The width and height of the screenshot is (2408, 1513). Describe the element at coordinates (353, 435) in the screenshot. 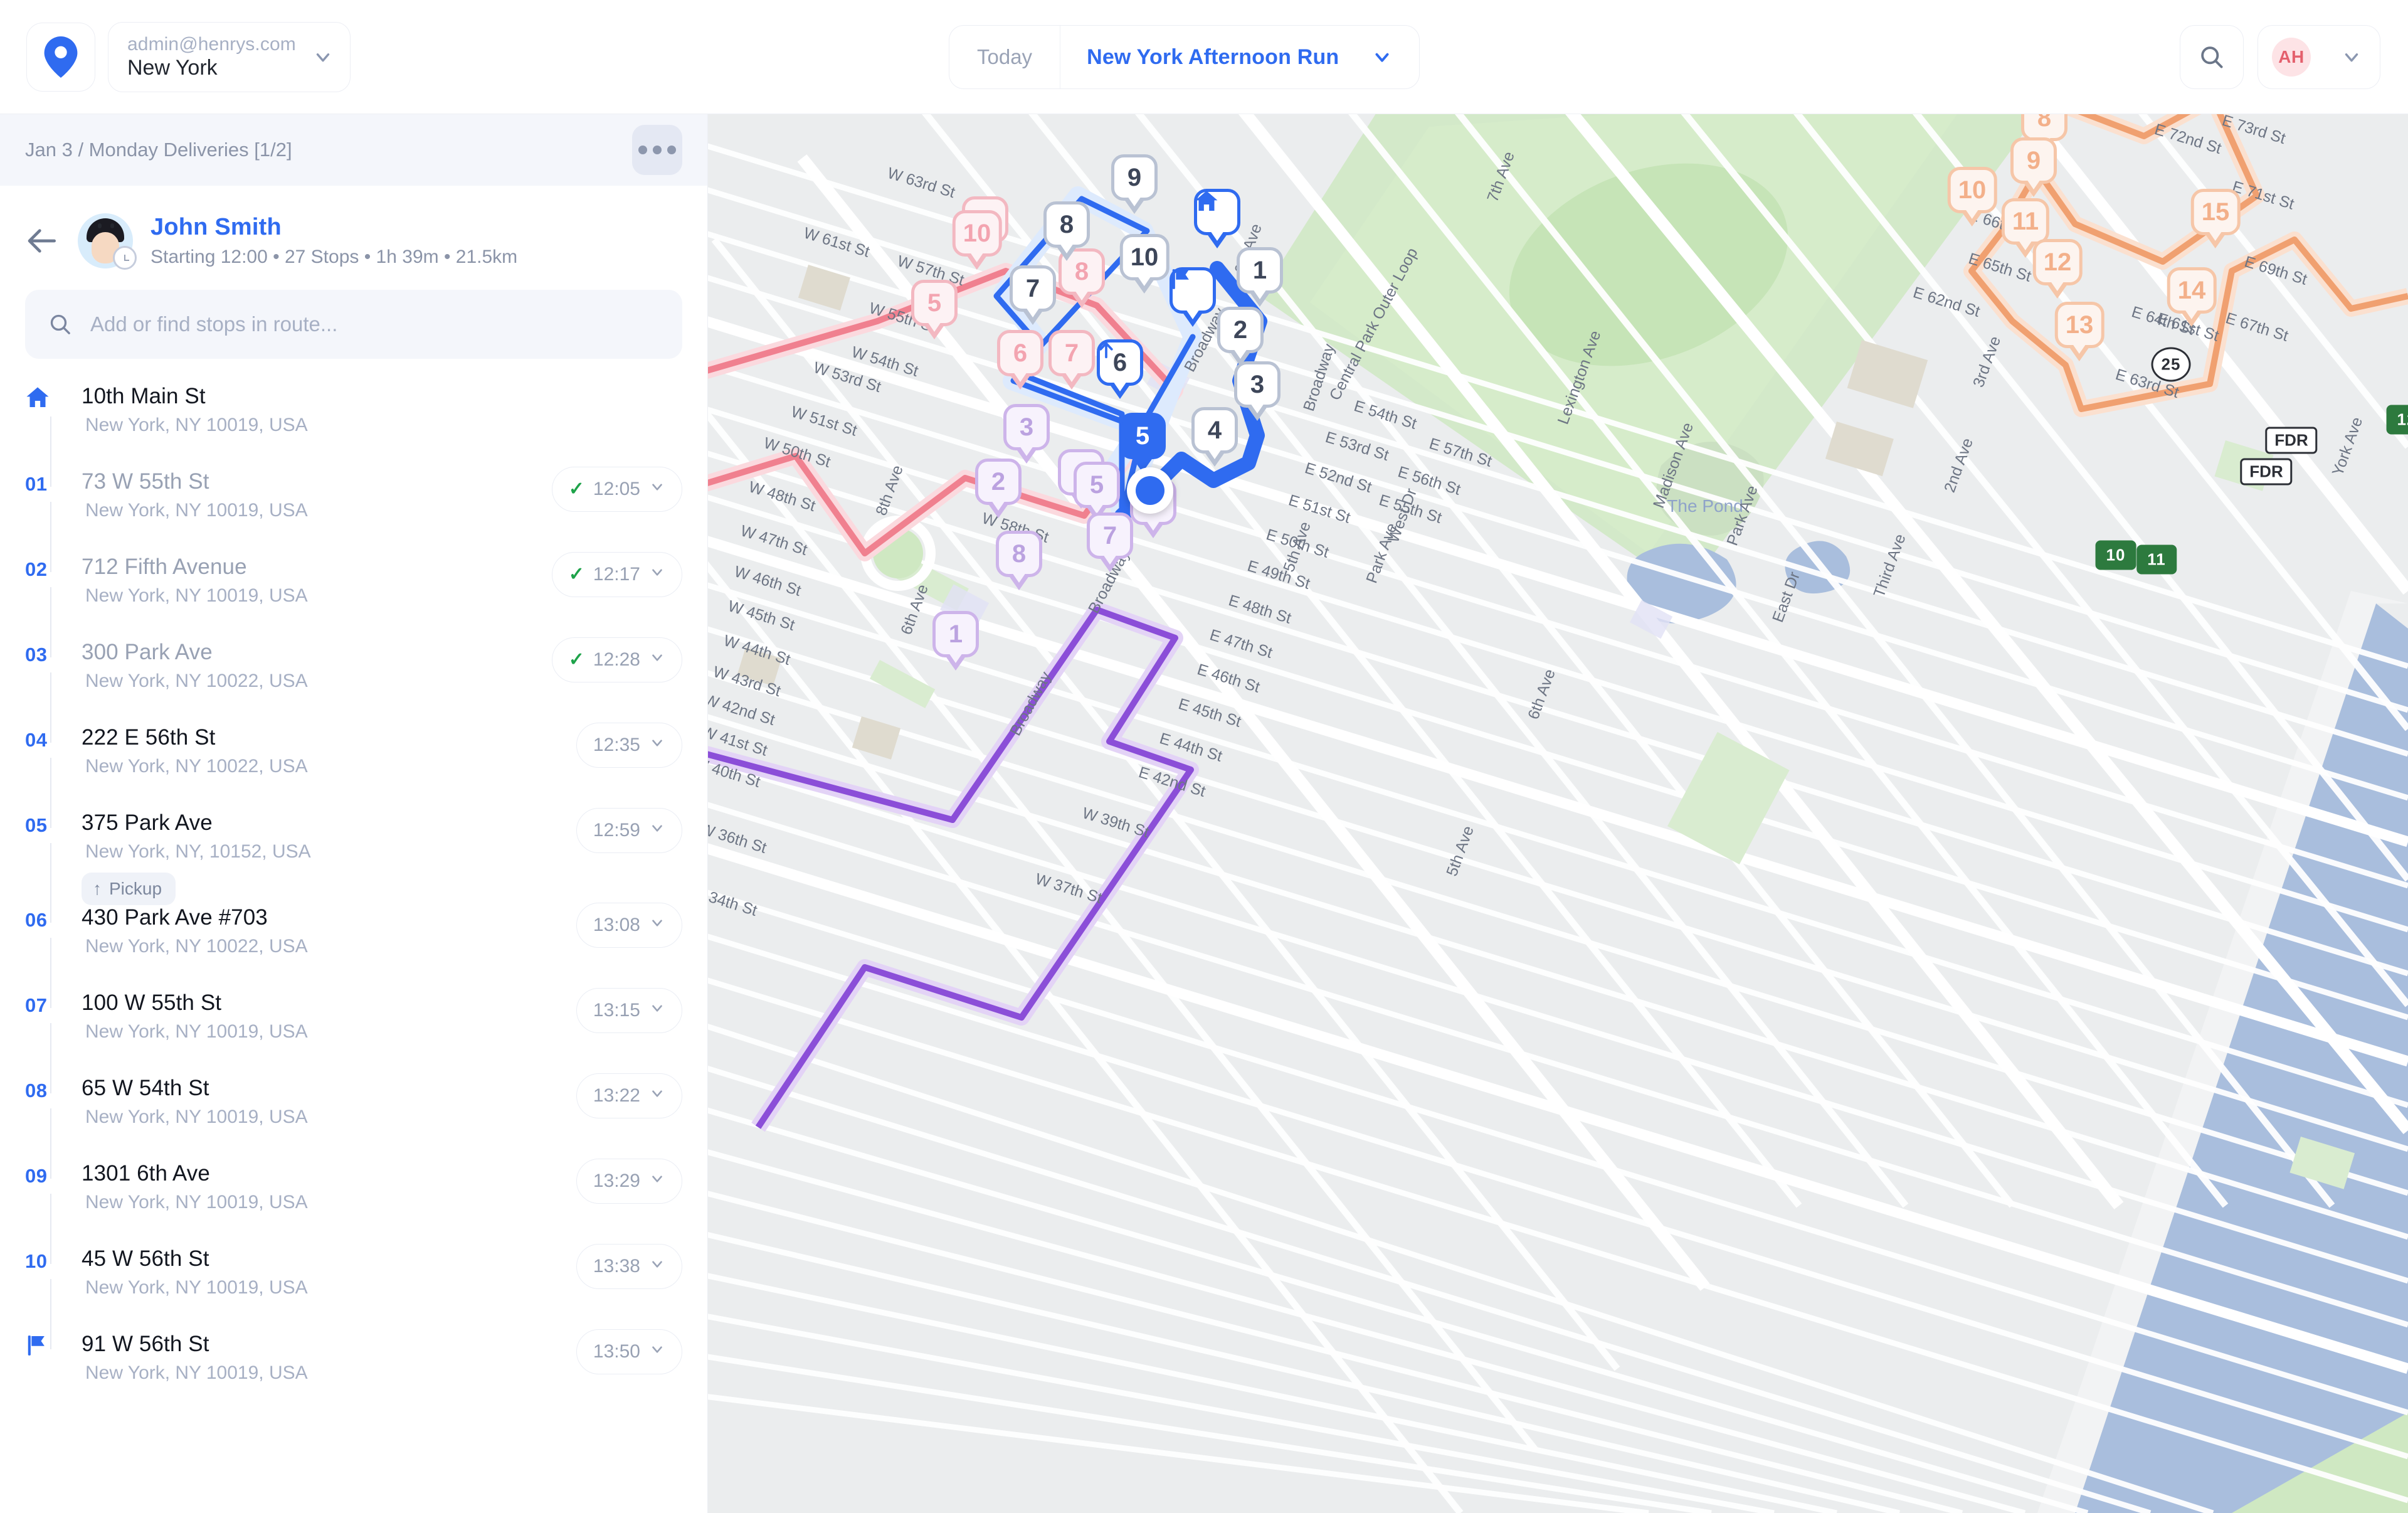

I see `stop-row: 10th Main St New York, NY 10019, USA` at that location.